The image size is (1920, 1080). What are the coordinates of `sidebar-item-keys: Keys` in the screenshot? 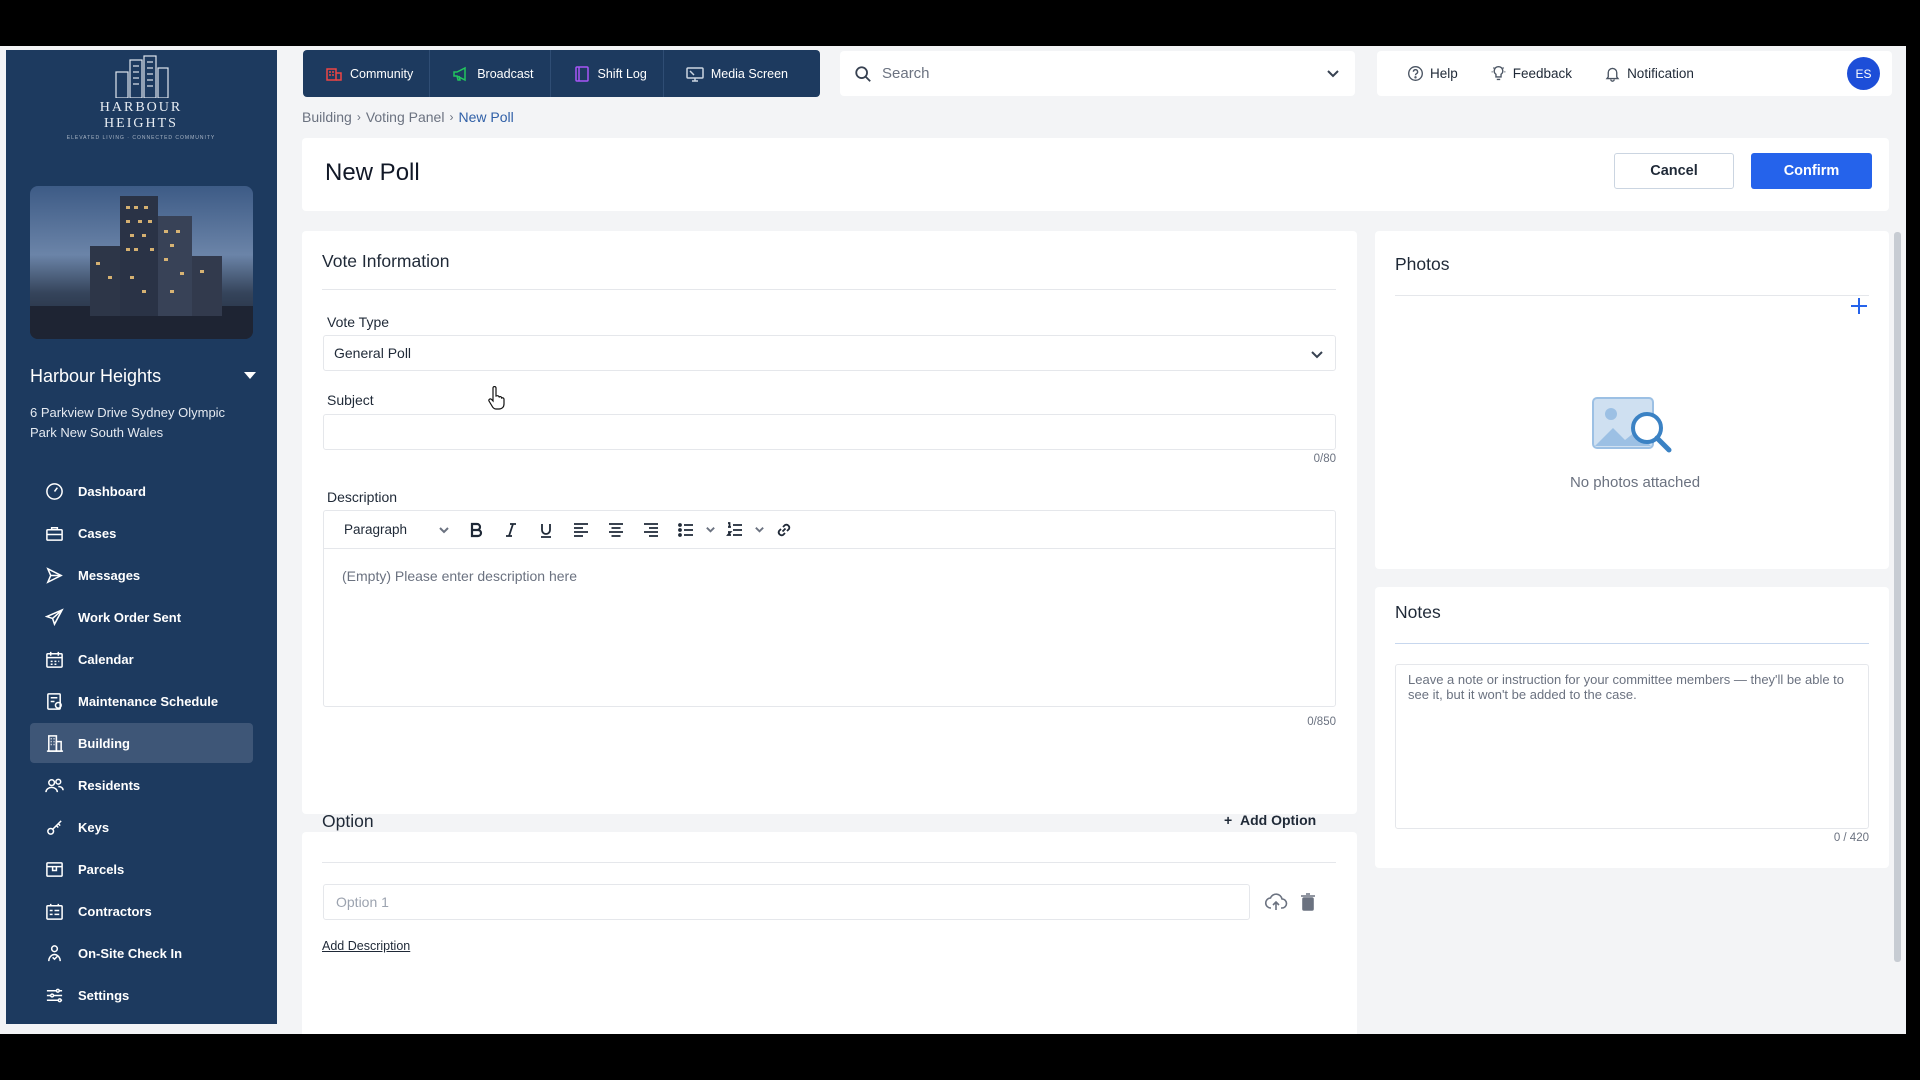 It's located at (141, 827).